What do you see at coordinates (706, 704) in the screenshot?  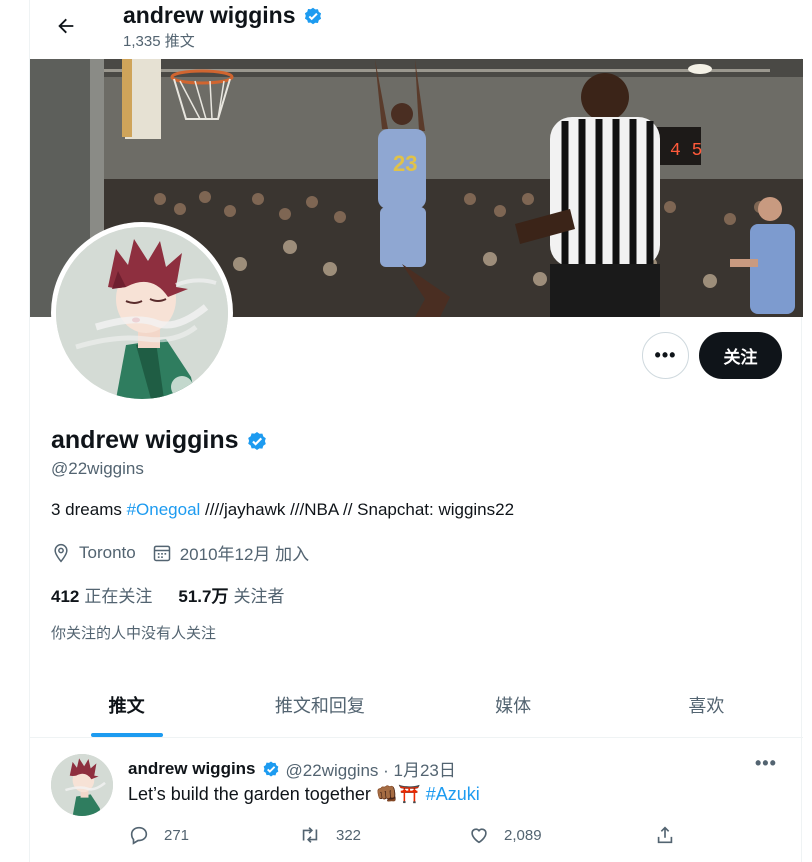 I see `tab-likes: 喜欢` at bounding box center [706, 704].